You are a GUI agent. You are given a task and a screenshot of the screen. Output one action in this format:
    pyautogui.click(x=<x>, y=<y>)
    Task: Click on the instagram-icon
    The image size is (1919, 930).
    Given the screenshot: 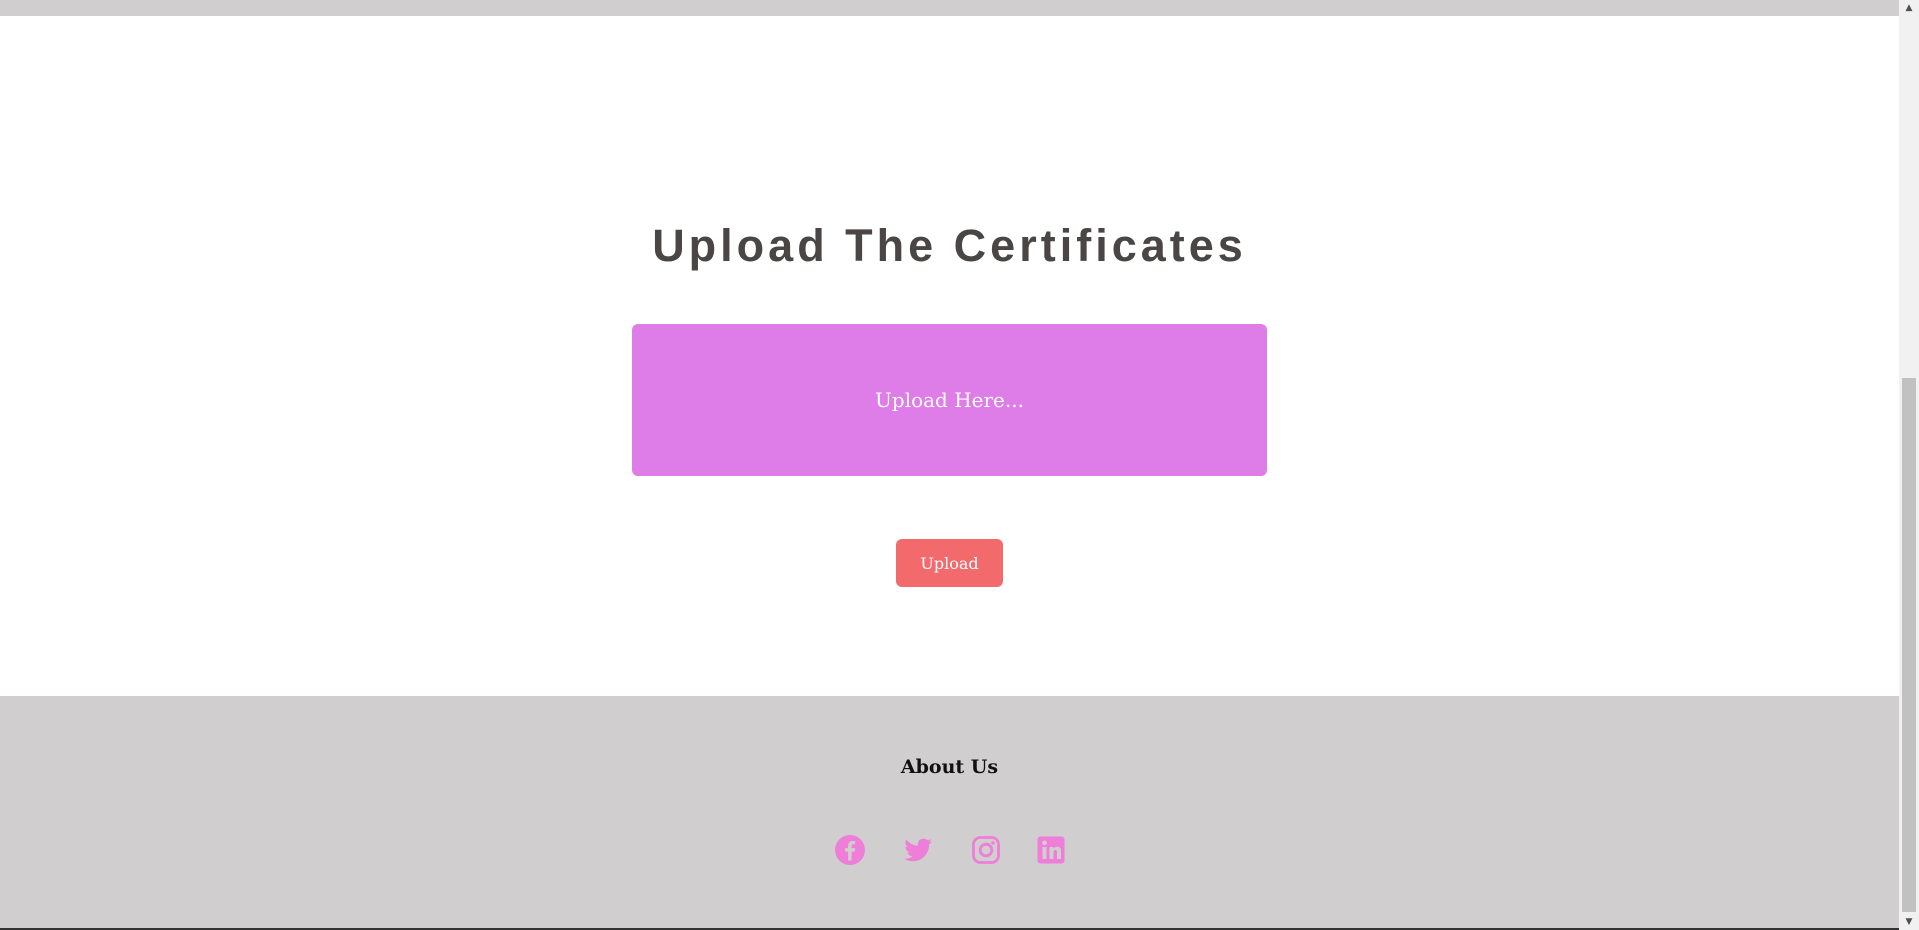 What is the action you would take?
    pyautogui.click(x=986, y=850)
    